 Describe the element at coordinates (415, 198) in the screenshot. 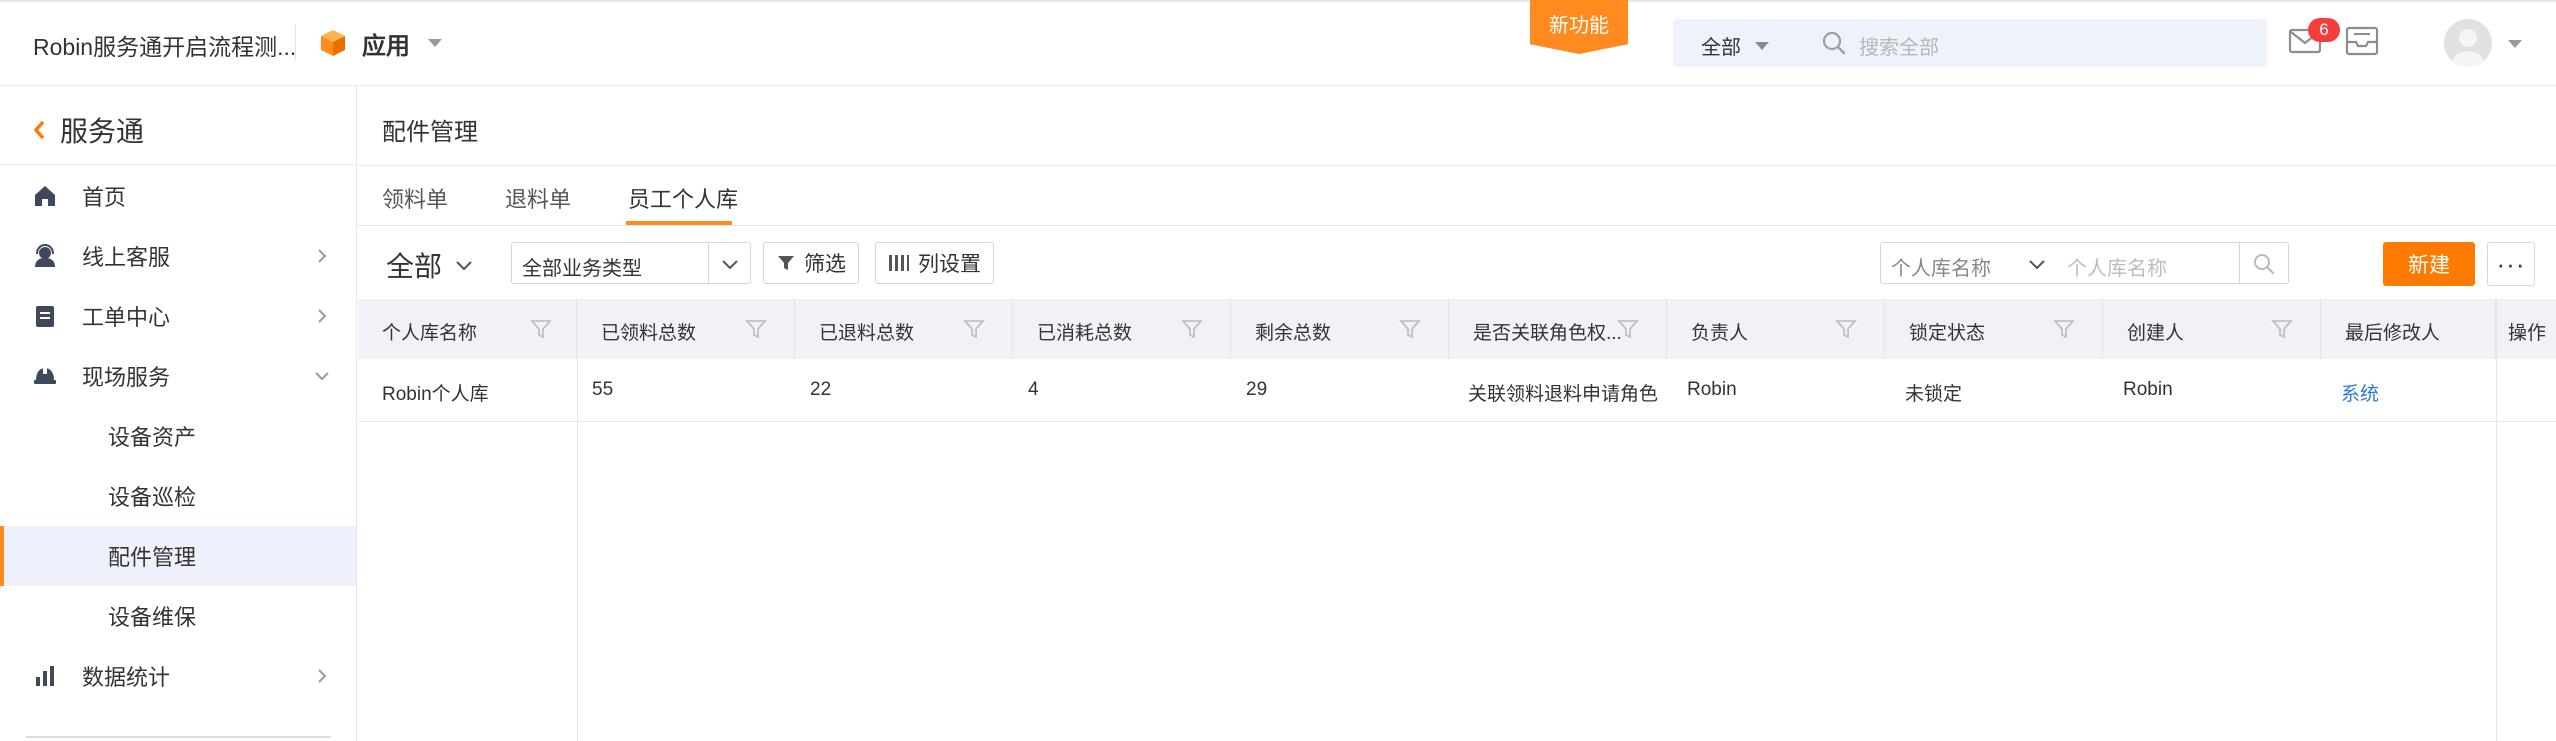

I see `tab-requisition: 领料单` at that location.